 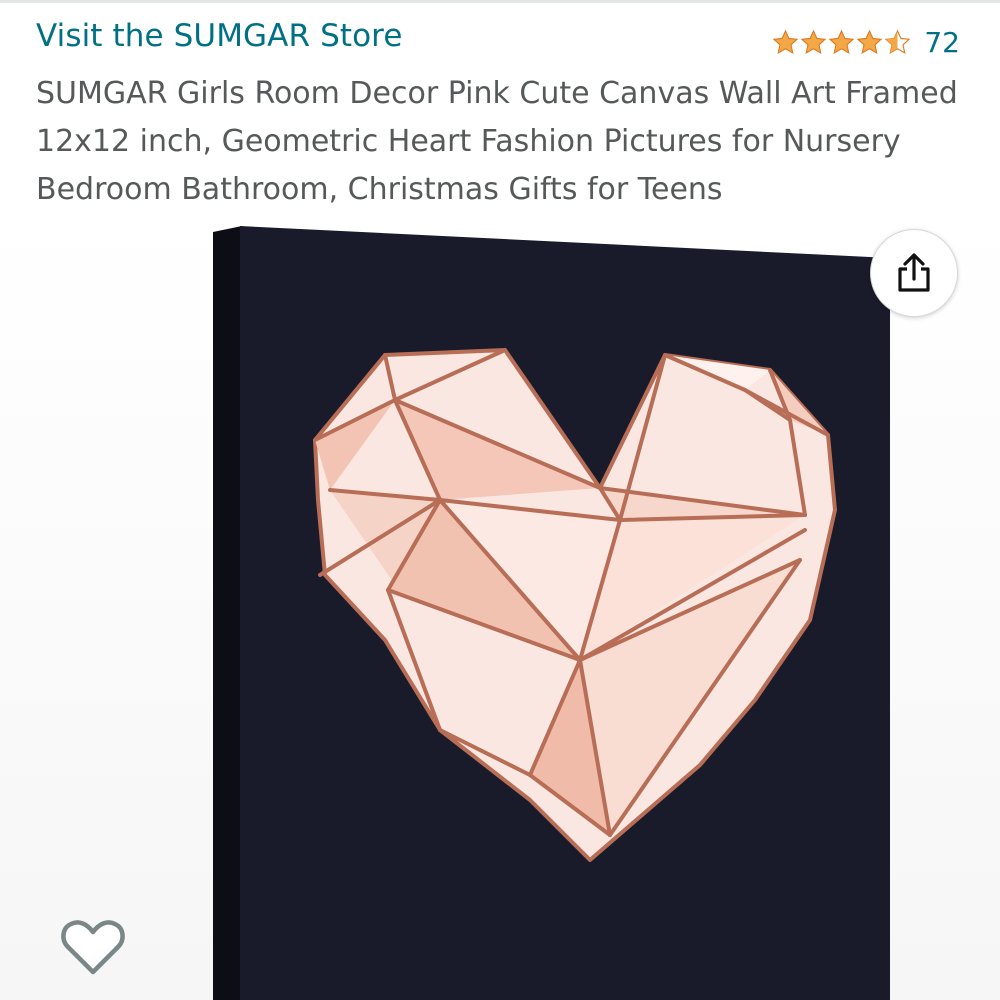 I want to click on product-rating: 72, so click(x=866, y=42).